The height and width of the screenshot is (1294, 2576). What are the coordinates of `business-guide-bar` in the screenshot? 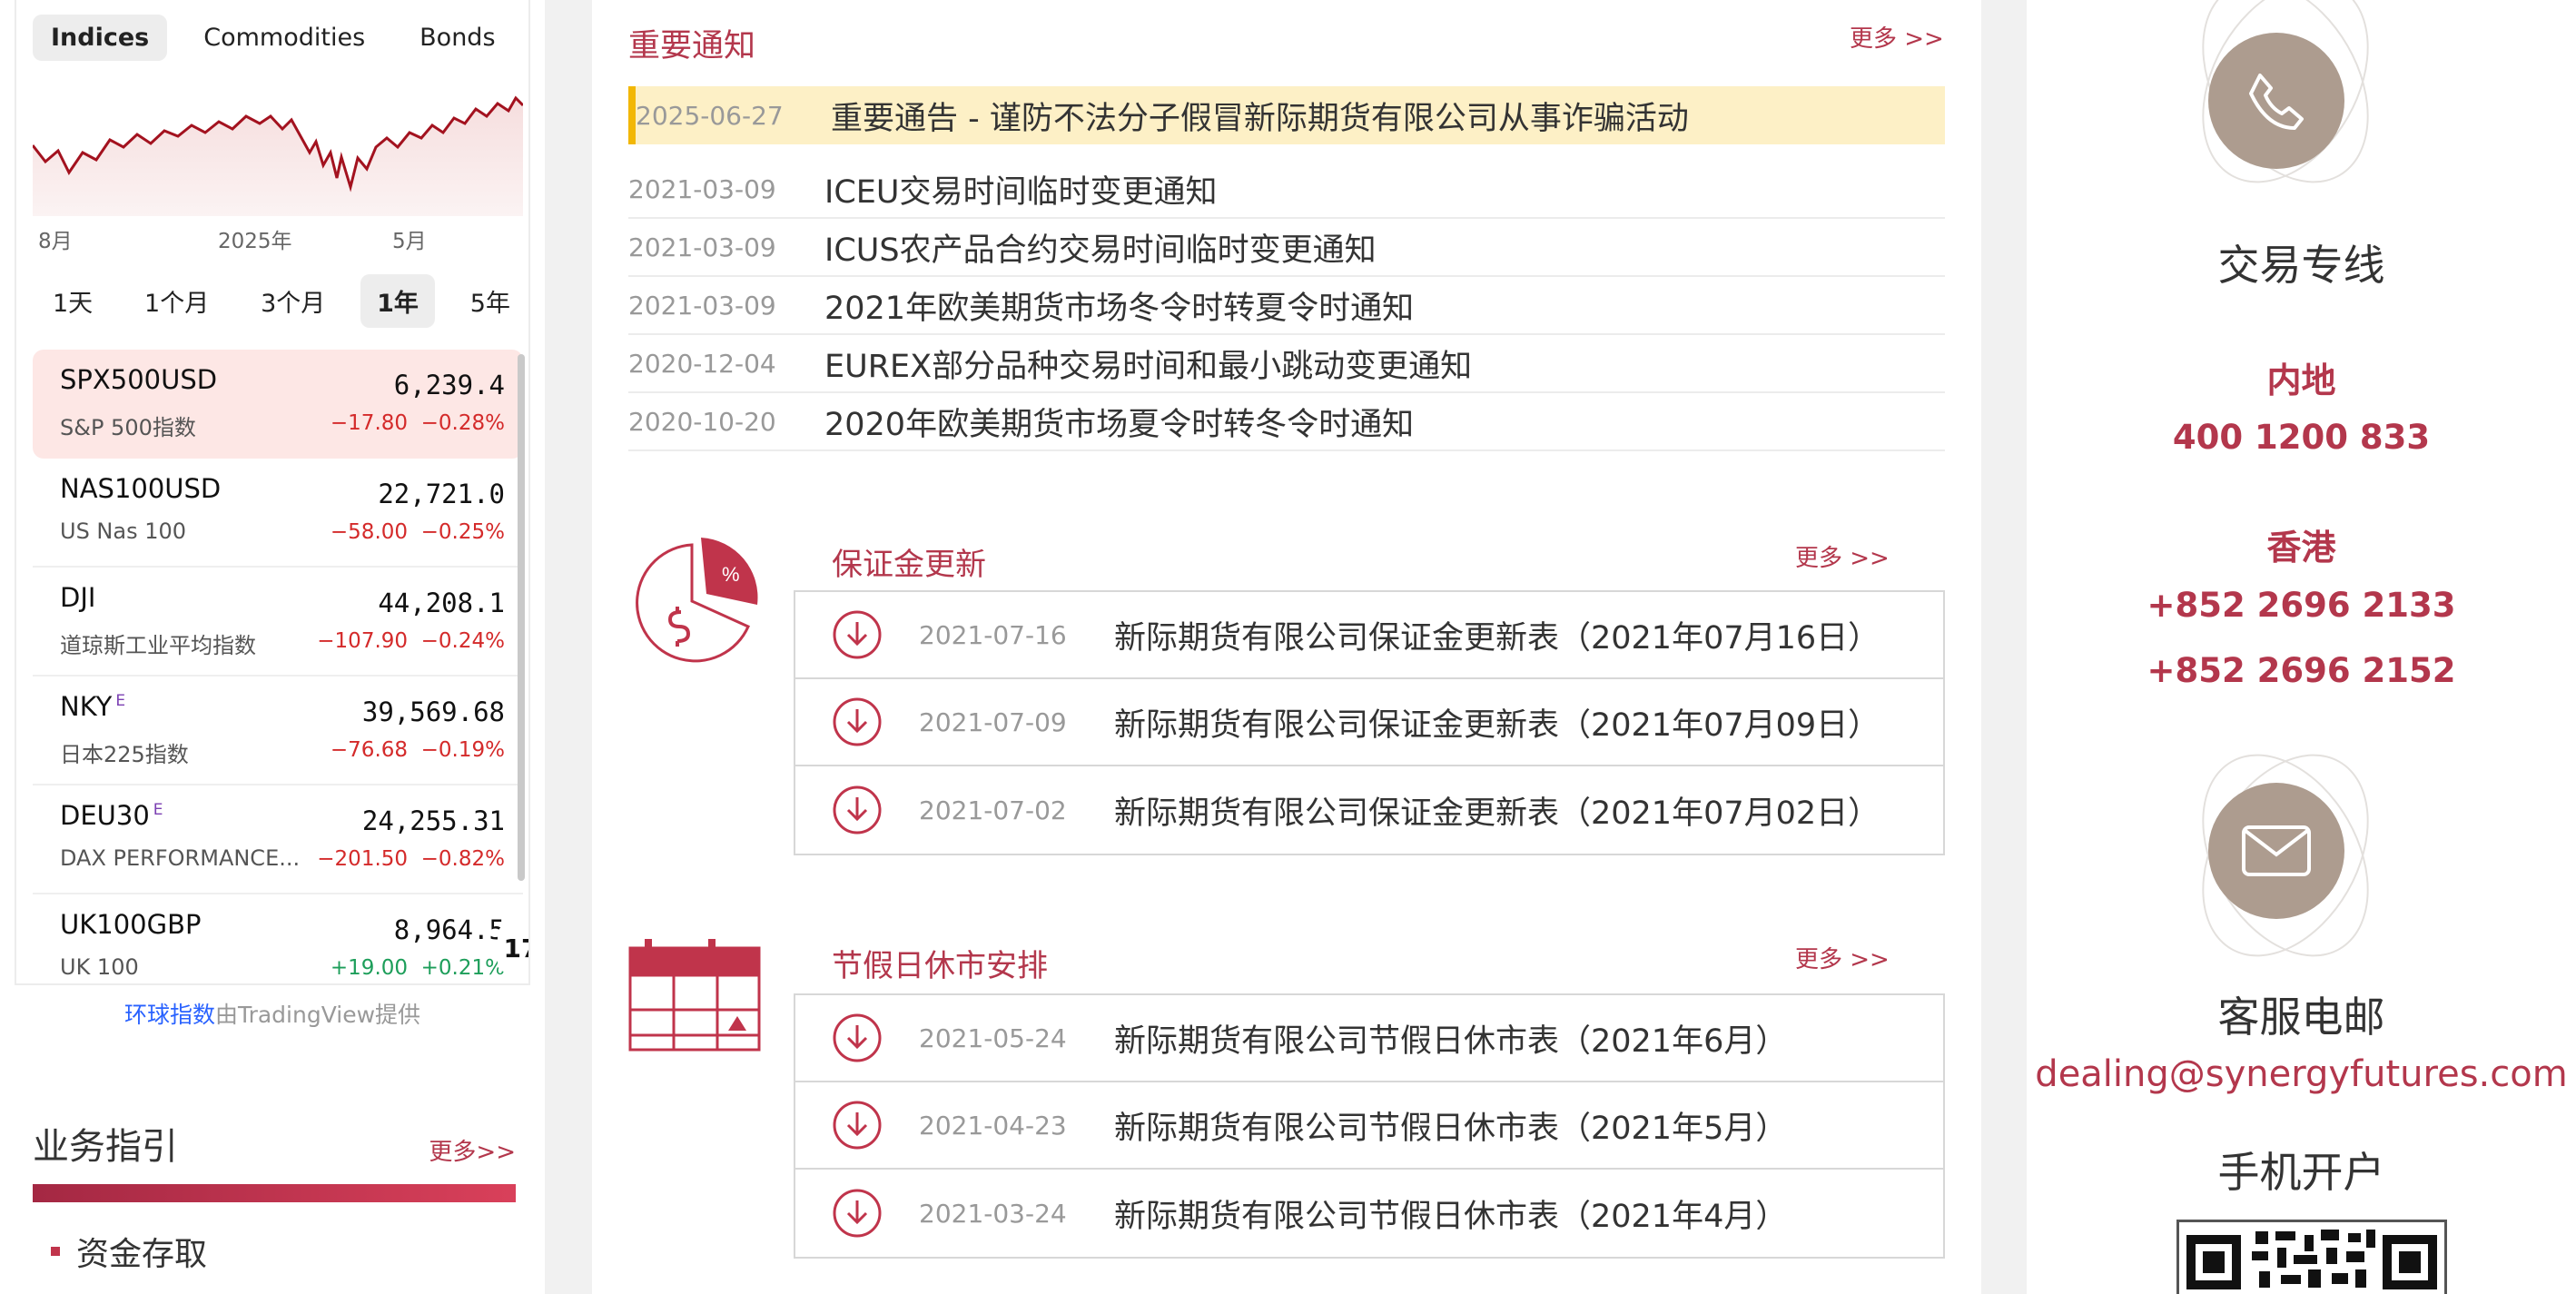 It's located at (274, 1193).